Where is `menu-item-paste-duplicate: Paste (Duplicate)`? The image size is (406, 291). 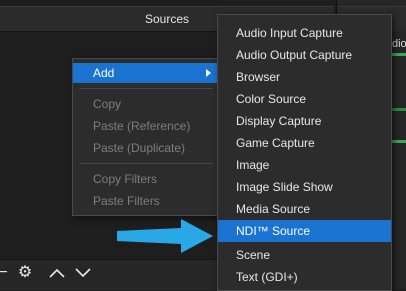
menu-item-paste-duplicate: Paste (Duplicate) is located at coordinates (146, 148).